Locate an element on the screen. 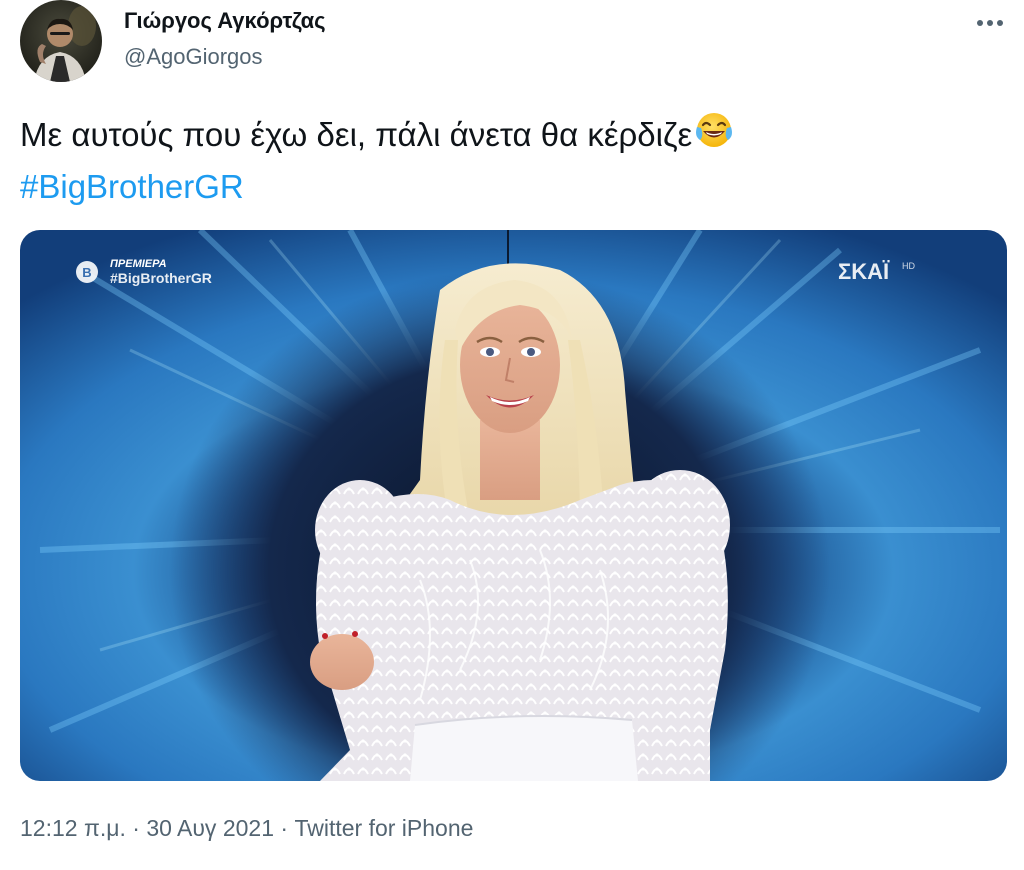  tweet-time: 12:12 π.μ. is located at coordinates (73, 828).